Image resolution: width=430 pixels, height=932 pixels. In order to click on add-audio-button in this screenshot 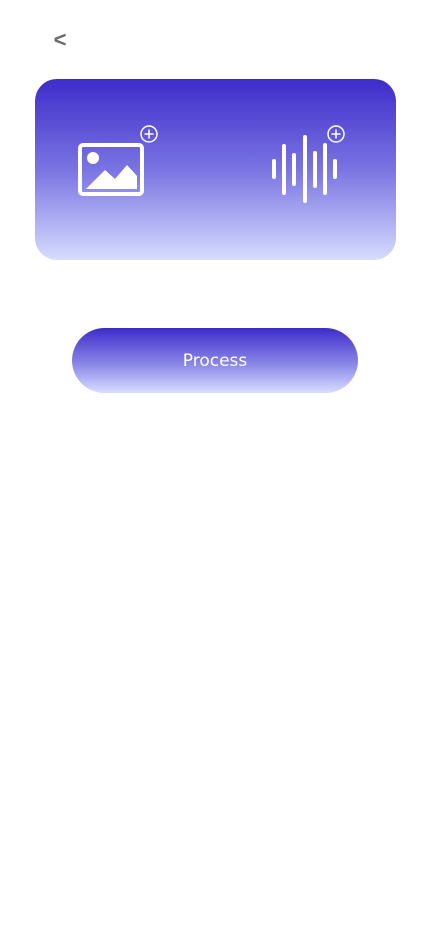, I will do `click(309, 165)`.